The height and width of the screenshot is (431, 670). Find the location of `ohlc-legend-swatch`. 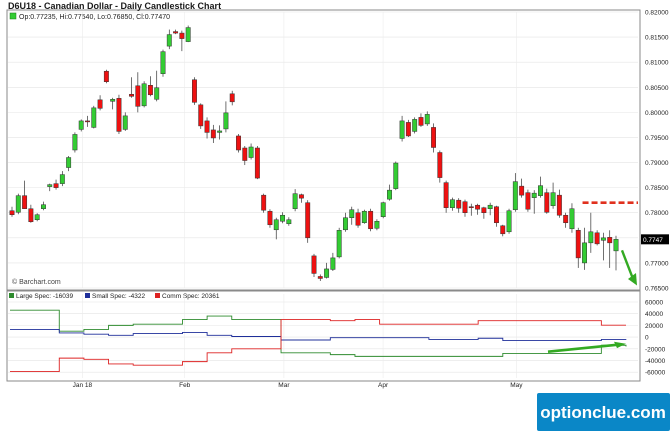

ohlc-legend-swatch is located at coordinates (13, 16).